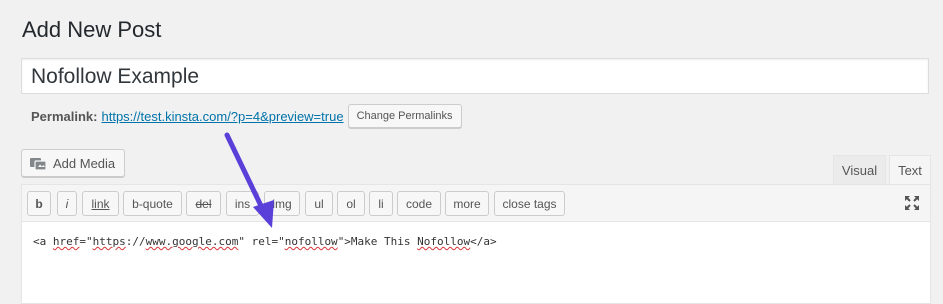 Image resolution: width=943 pixels, height=304 pixels. What do you see at coordinates (92, 29) in the screenshot?
I see `page-title: Add New Post` at bounding box center [92, 29].